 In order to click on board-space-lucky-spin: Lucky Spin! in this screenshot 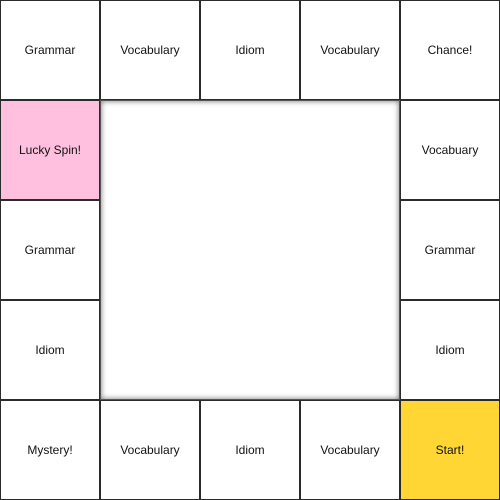, I will do `click(50, 150)`.